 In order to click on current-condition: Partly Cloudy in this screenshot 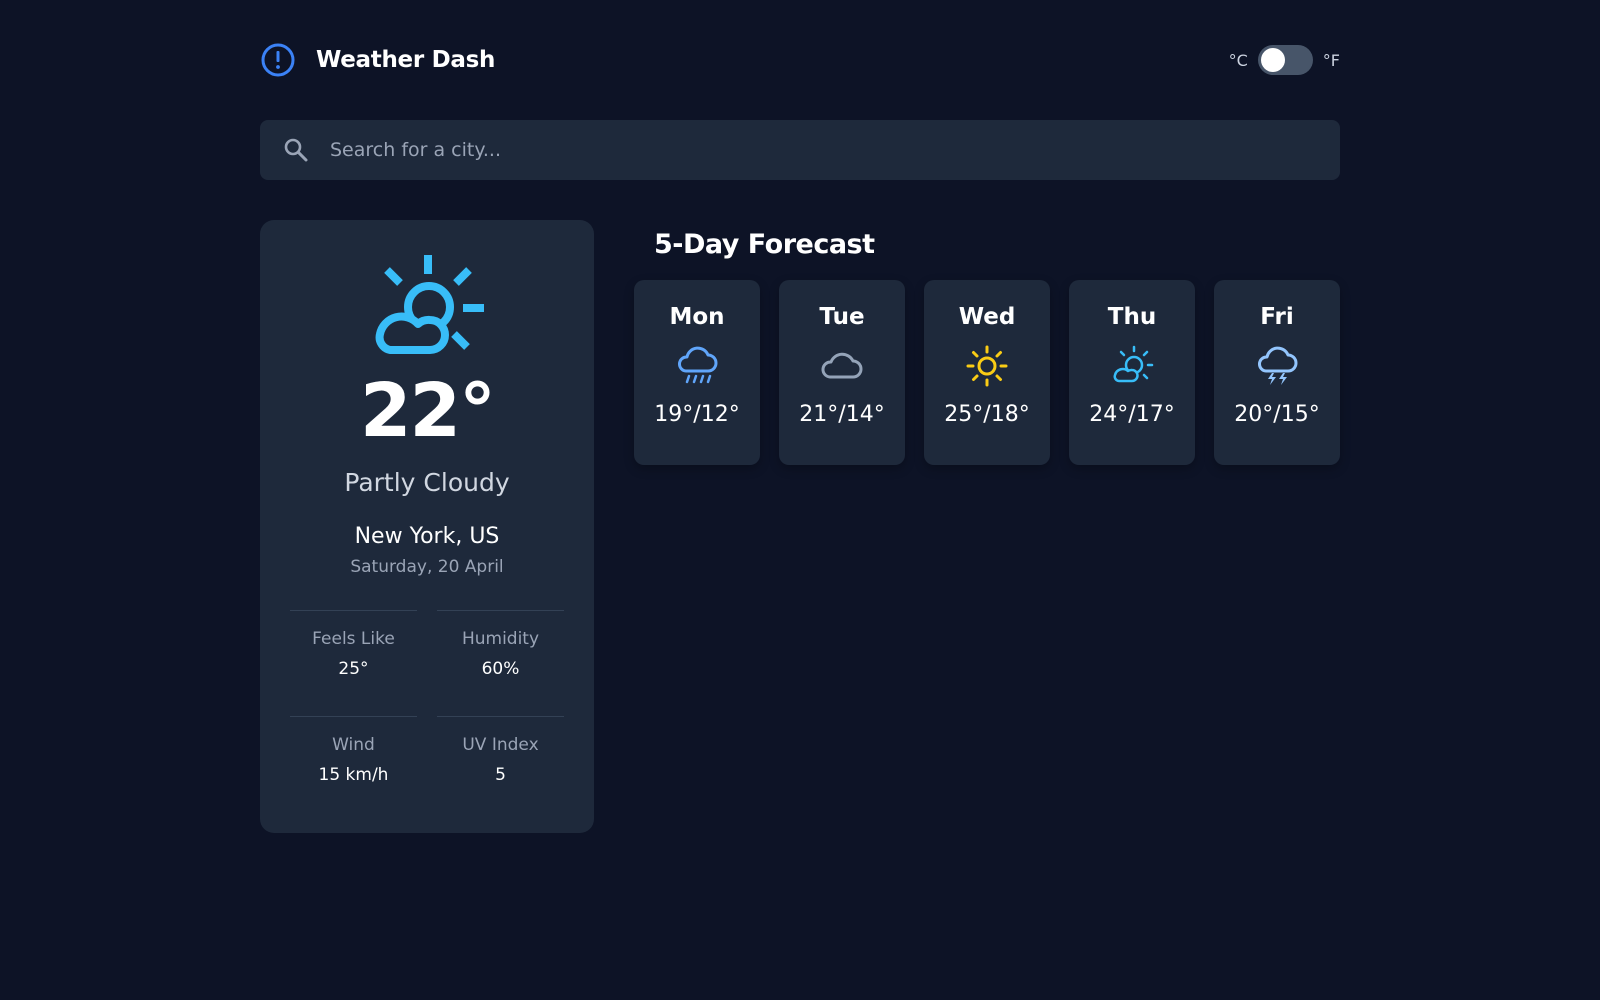, I will do `click(427, 482)`.